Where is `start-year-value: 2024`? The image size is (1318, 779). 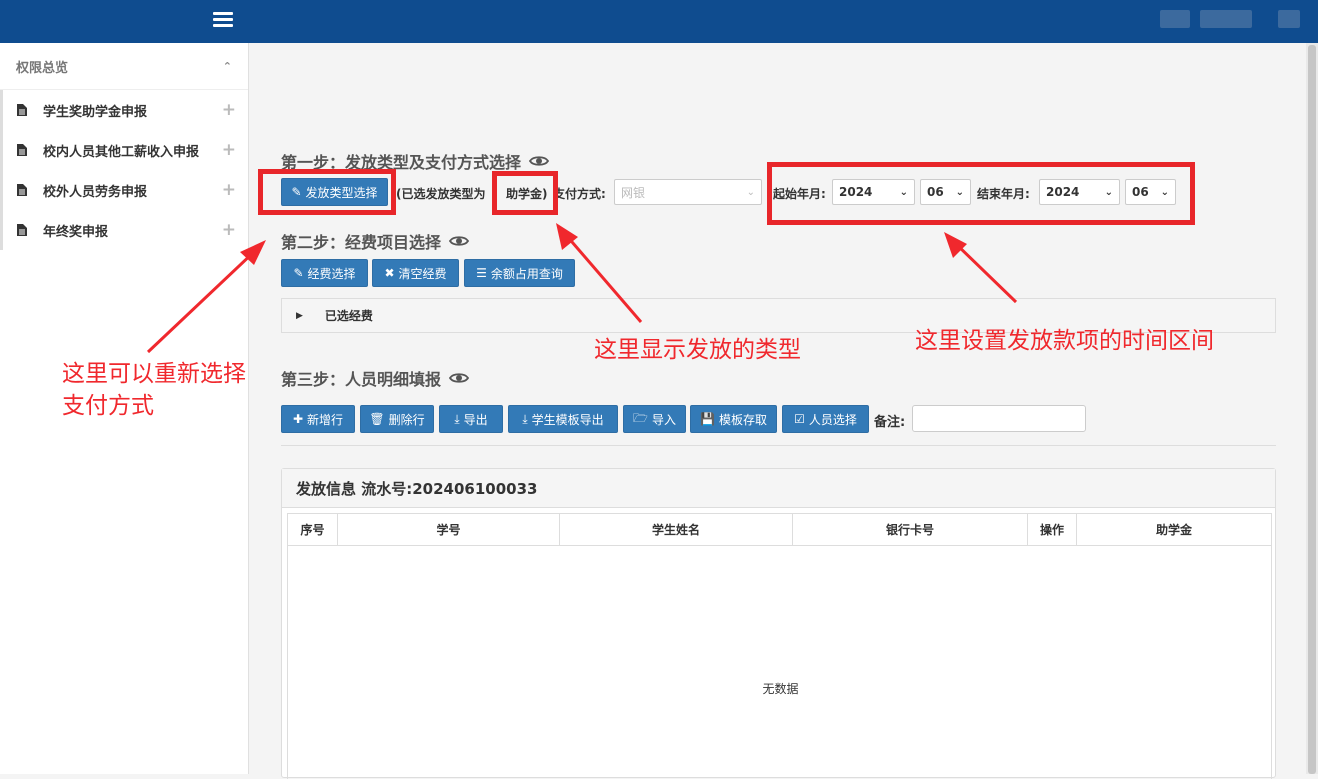
start-year-value: 2024 is located at coordinates (856, 192).